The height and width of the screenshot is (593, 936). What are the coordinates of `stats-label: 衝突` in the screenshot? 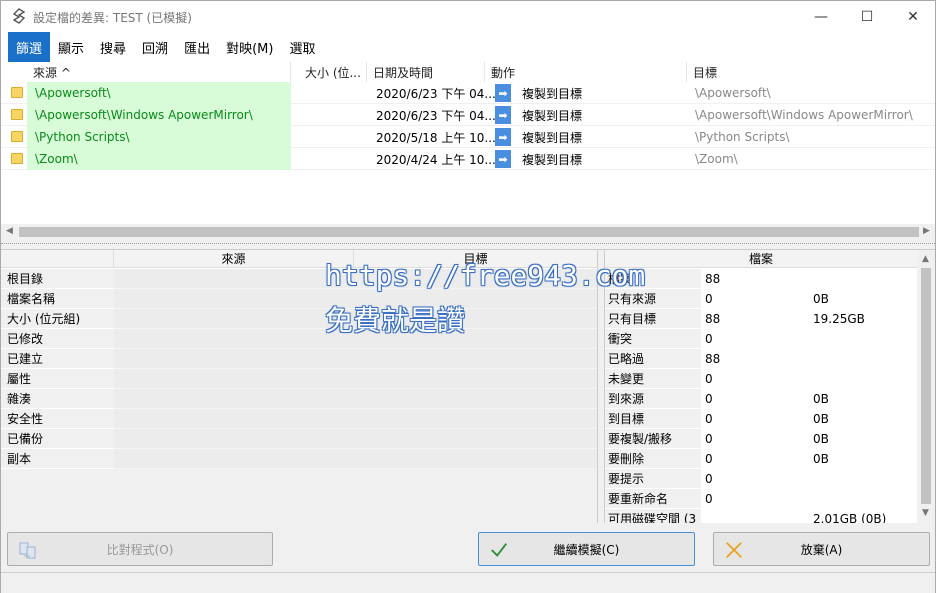 It's located at (653, 339).